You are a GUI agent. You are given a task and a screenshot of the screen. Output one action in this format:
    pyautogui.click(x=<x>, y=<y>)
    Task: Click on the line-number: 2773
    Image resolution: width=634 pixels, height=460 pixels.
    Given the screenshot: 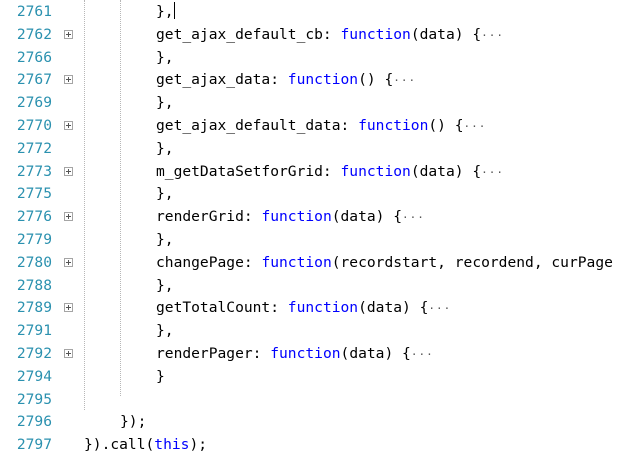 What is the action you would take?
    pyautogui.click(x=34, y=171)
    